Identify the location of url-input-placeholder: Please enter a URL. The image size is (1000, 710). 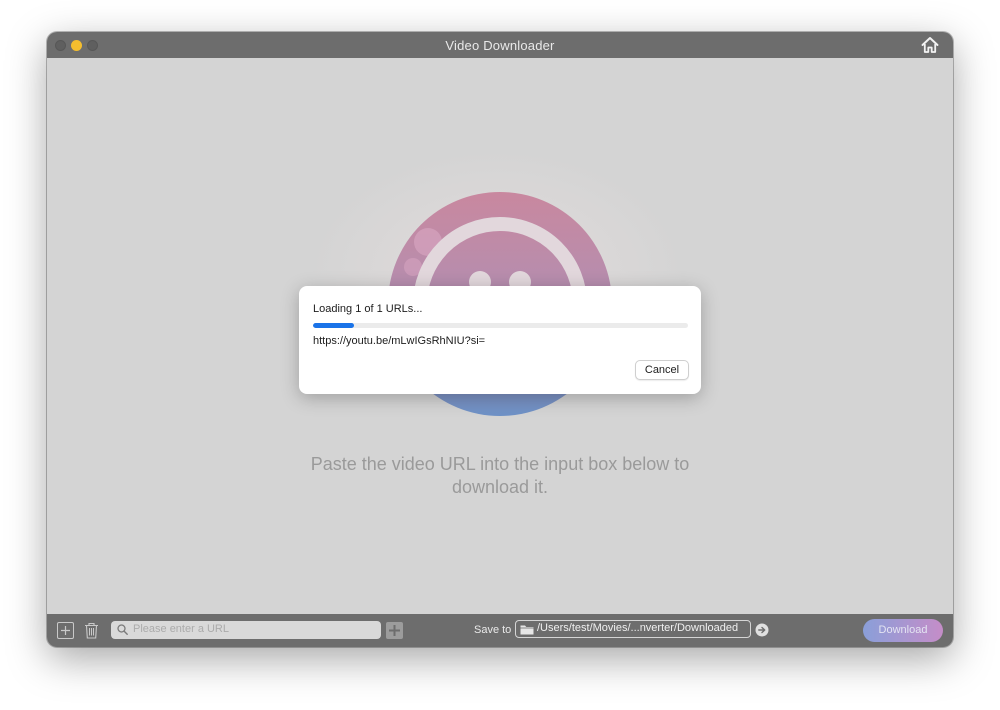
(181, 629).